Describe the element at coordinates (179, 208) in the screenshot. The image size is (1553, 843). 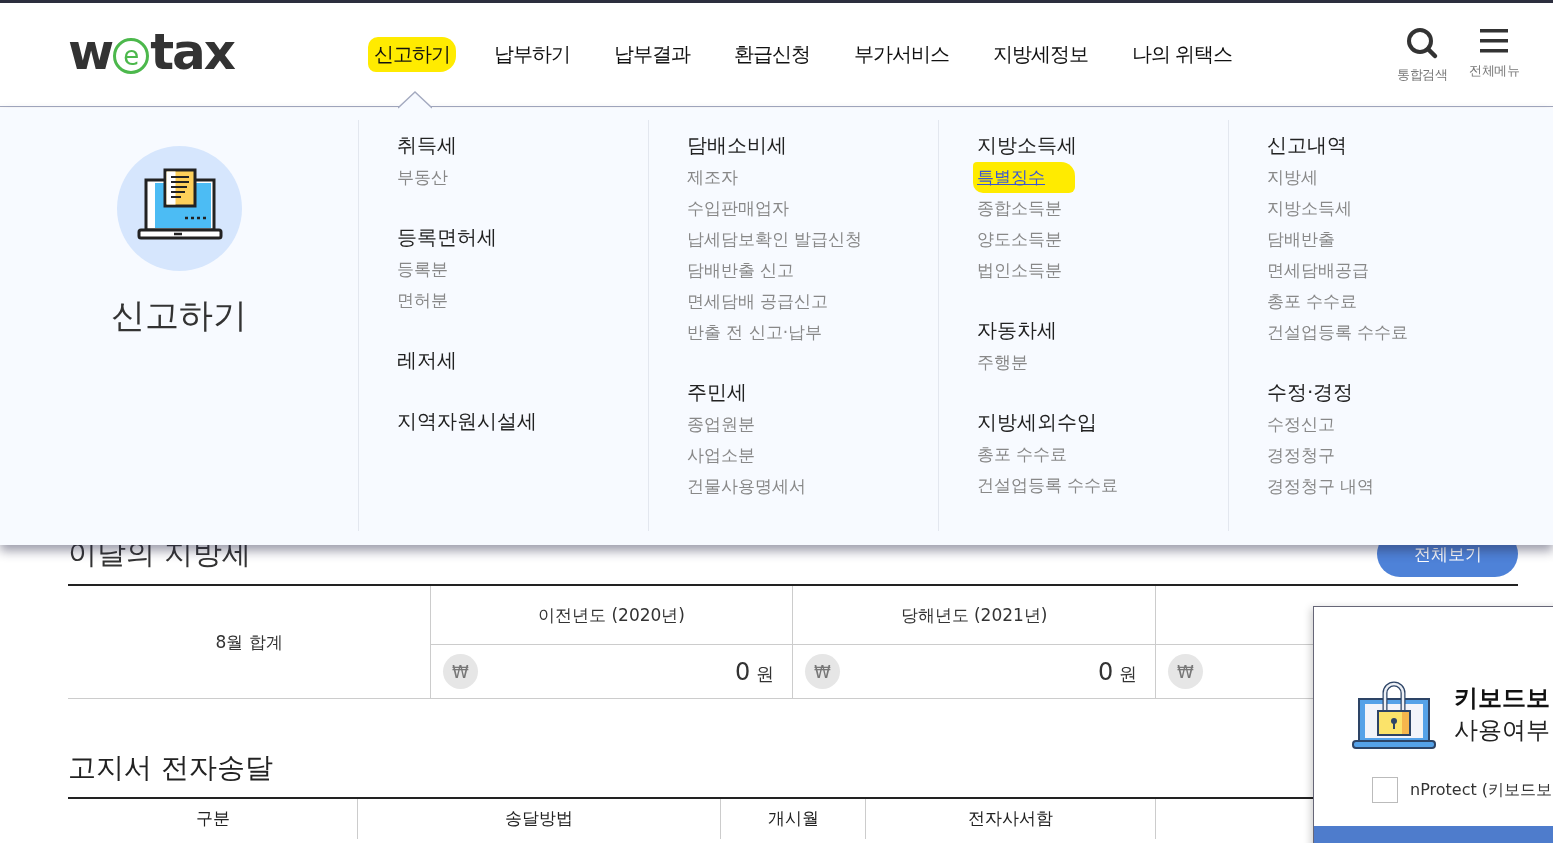
I see `laptop-document-icon` at that location.